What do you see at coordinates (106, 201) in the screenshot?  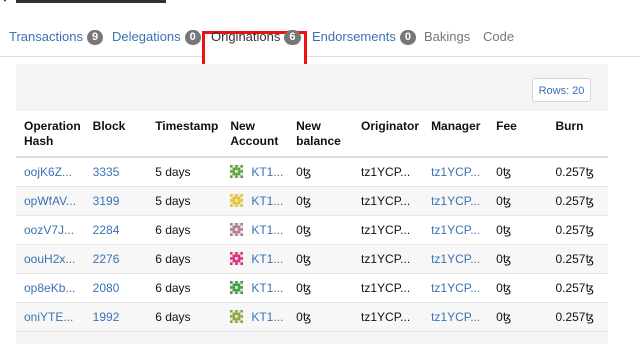 I see `block-link: 3199` at bounding box center [106, 201].